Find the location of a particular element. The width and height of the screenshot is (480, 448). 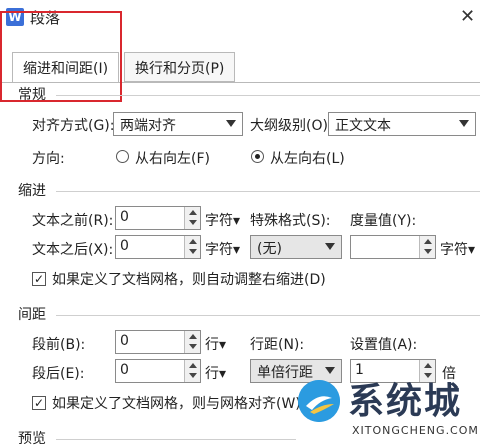

ltr-label: 从左向右(L) is located at coordinates (307, 159).